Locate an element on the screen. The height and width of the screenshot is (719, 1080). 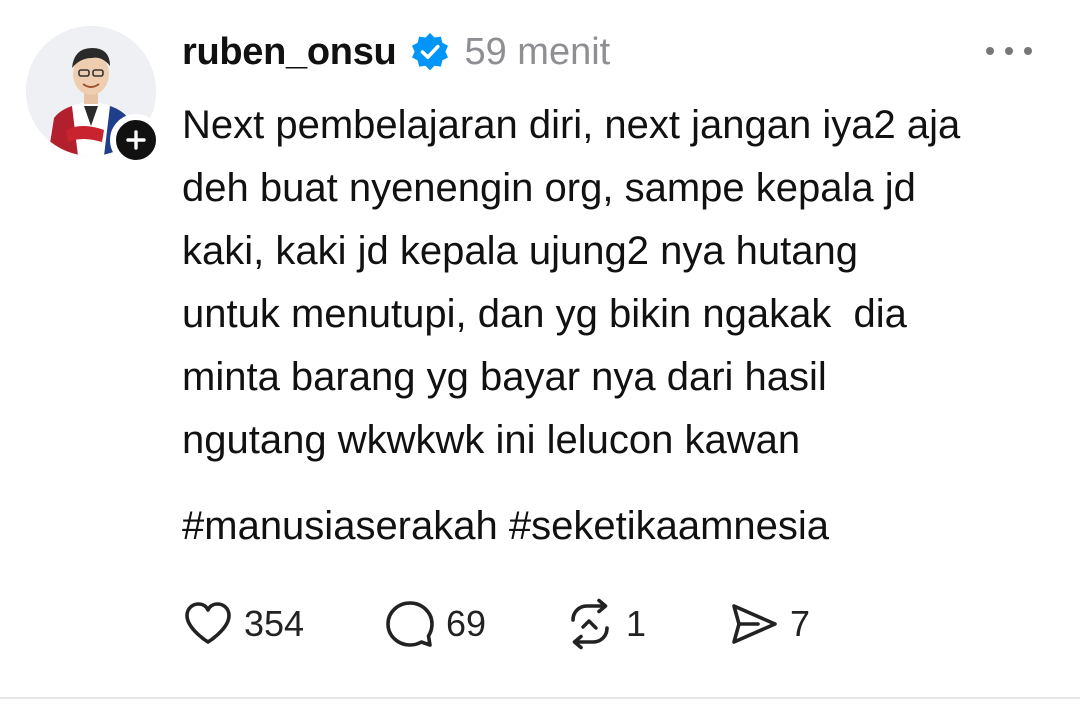
like-count: 354 is located at coordinates (274, 623).